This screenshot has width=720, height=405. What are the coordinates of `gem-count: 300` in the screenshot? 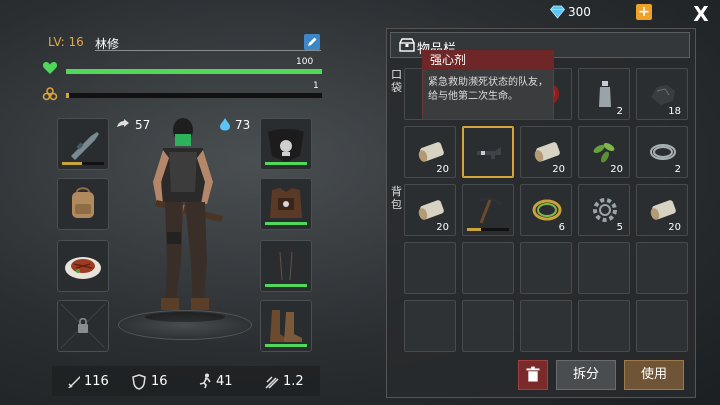 It's located at (579, 12).